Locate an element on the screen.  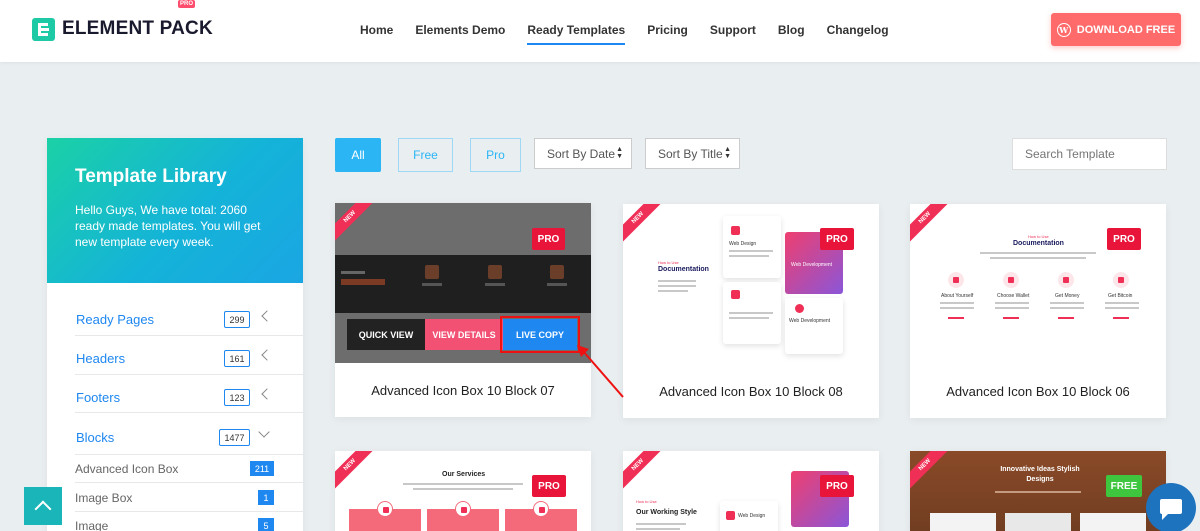
scroll-to-top-button is located at coordinates (43, 506).